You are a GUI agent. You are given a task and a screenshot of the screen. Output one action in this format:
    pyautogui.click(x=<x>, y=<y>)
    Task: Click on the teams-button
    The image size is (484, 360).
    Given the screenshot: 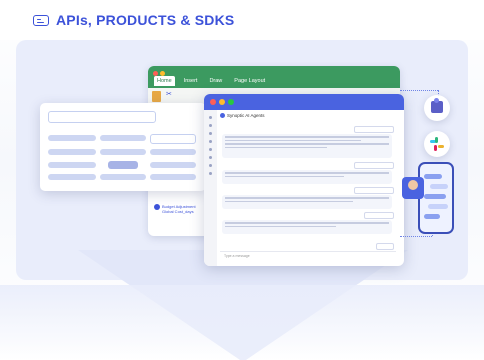 What is the action you would take?
    pyautogui.click(x=437, y=108)
    